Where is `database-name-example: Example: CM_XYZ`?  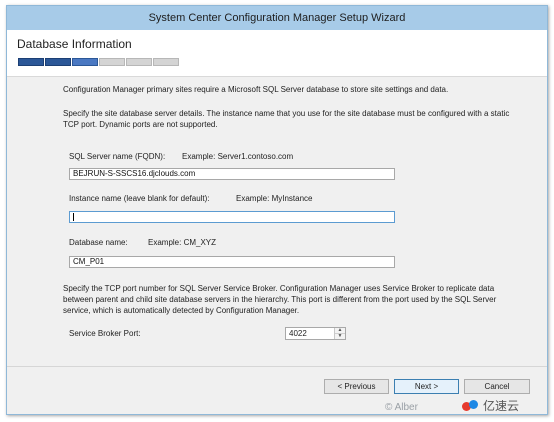
database-name-example: Example: CM_XYZ is located at coordinates (182, 242).